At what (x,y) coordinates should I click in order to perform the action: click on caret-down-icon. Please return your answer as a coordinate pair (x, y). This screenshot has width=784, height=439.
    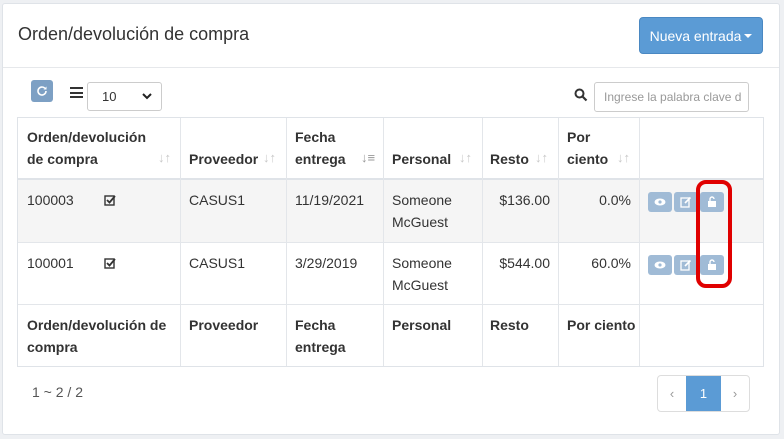
    Looking at the image, I should click on (748, 35).